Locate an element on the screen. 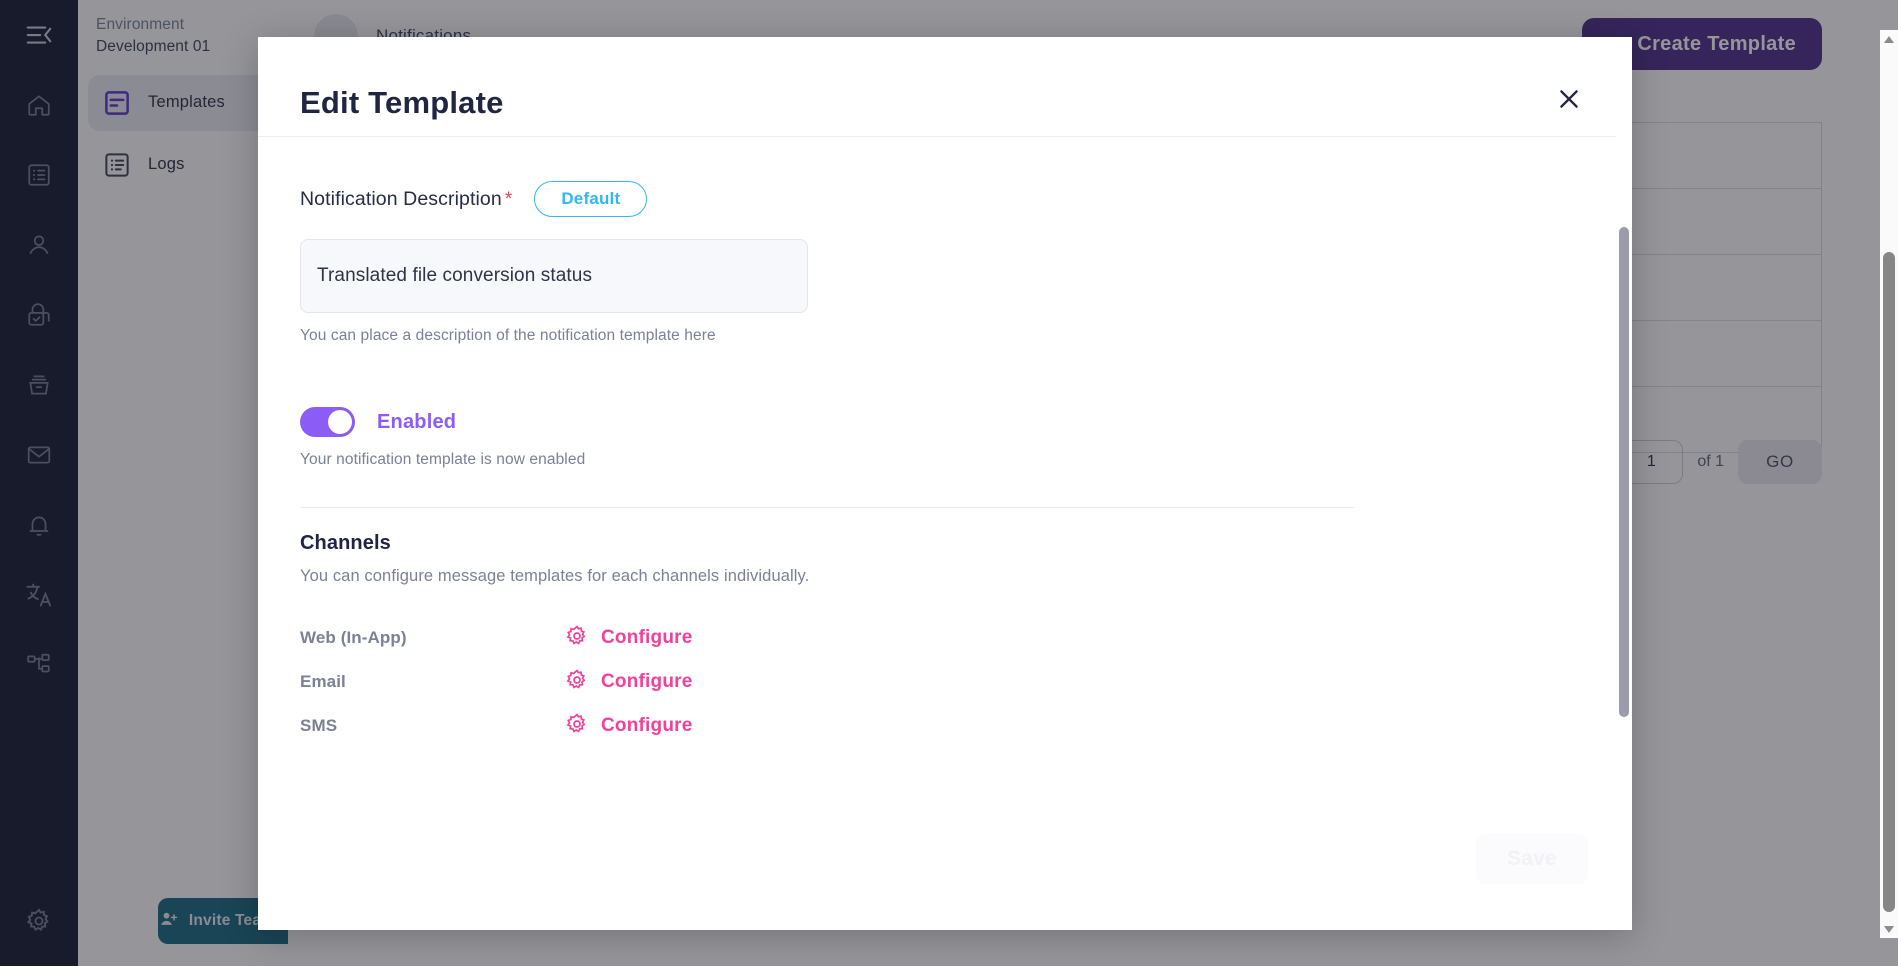 This screenshot has height=966, width=1898. page-scrollbar is located at coordinates (1889, 484).